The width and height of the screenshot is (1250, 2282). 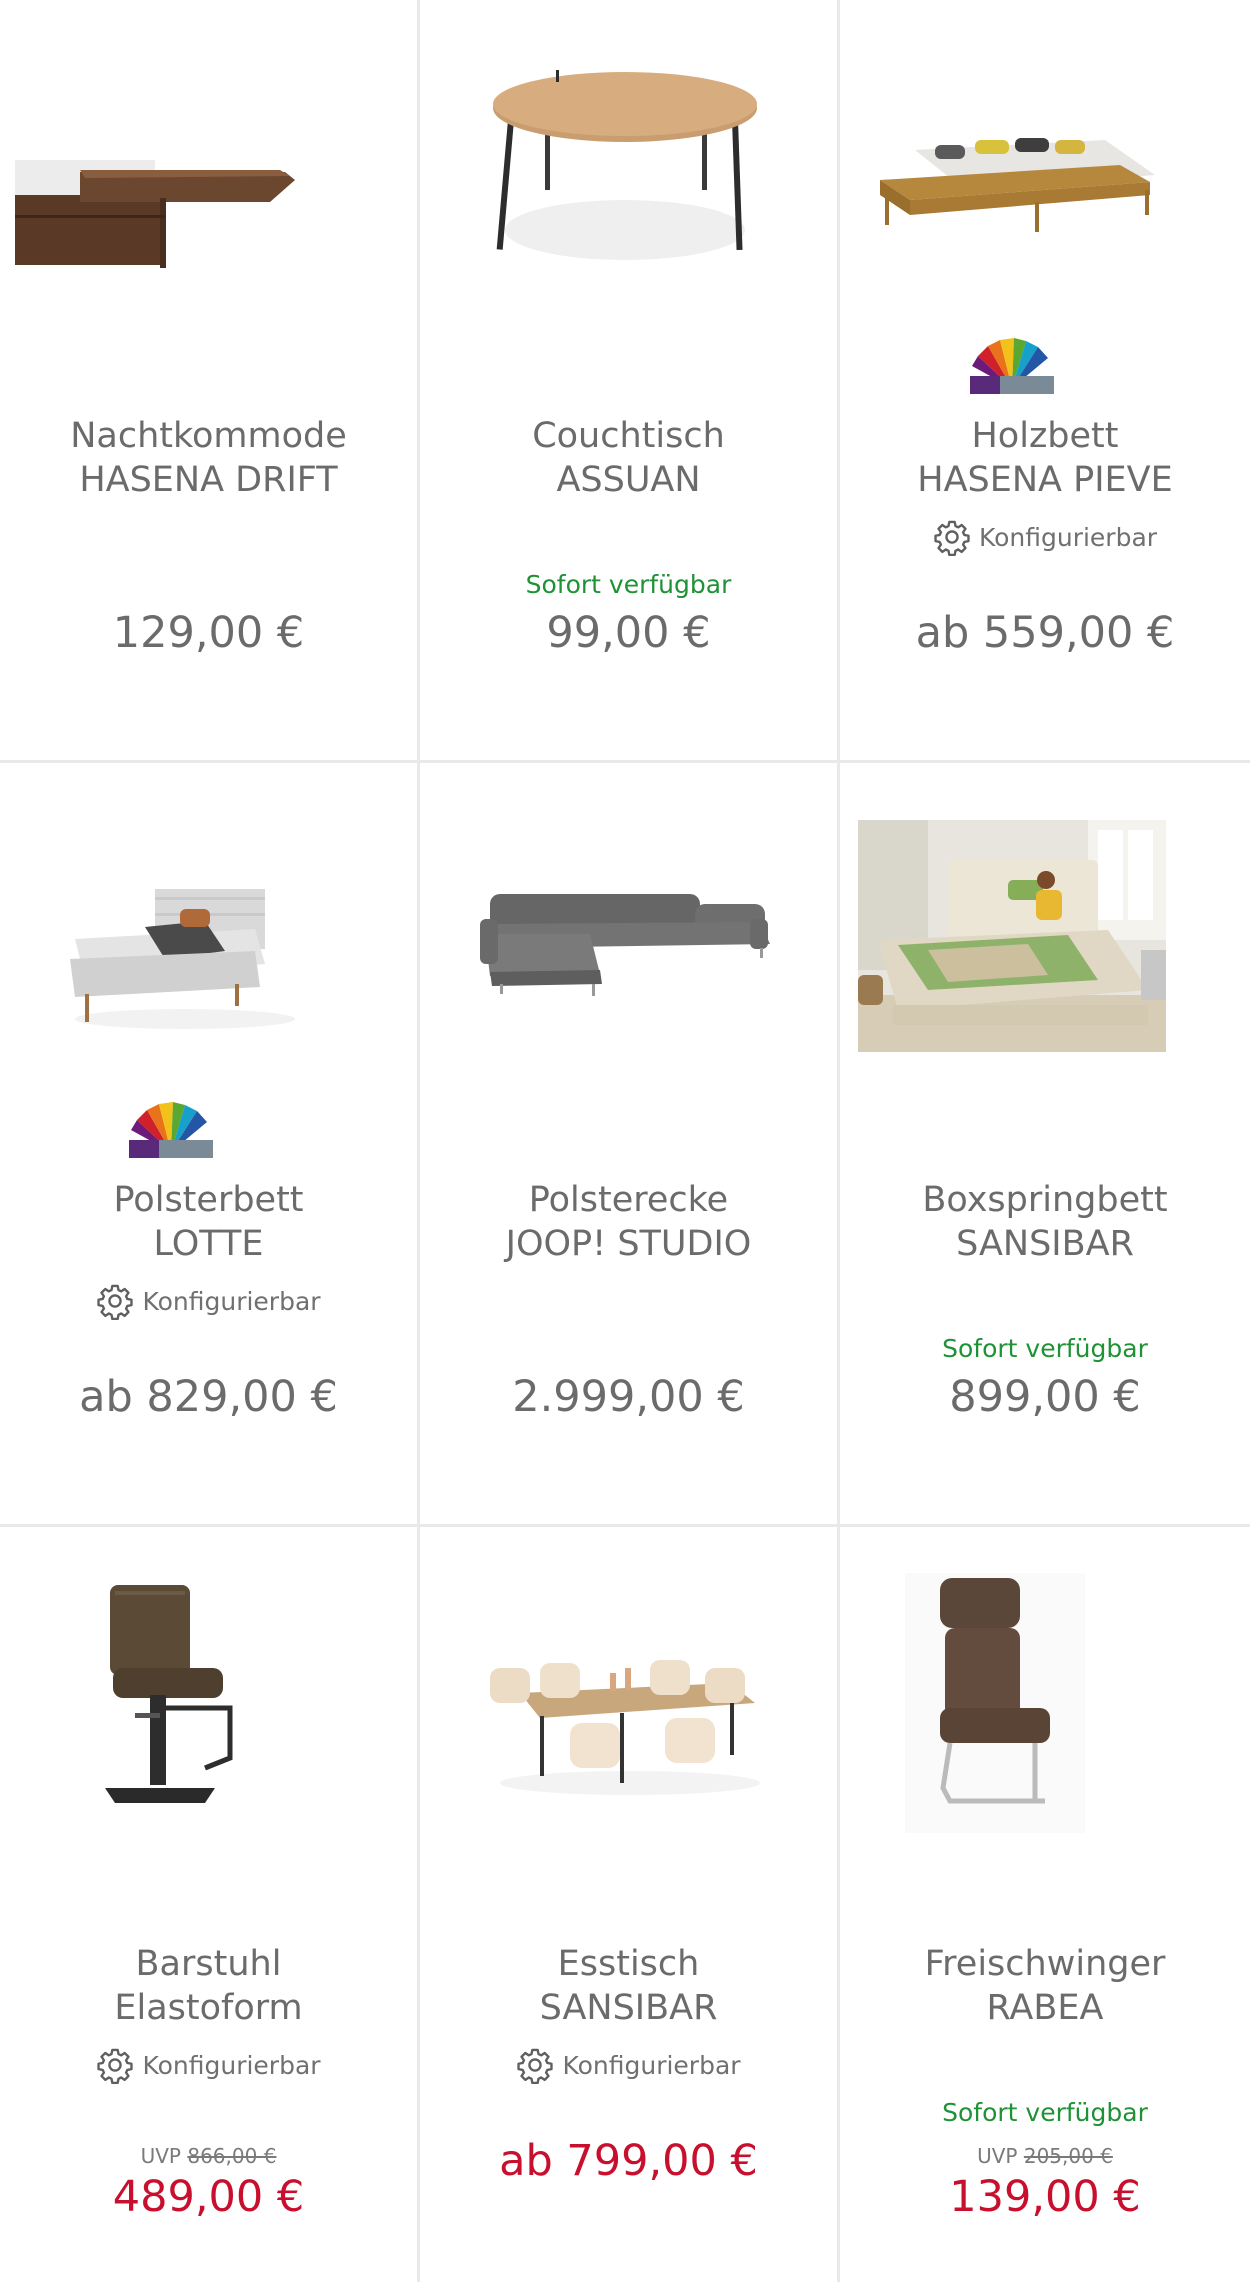 I want to click on upholstered-bed-image, so click(x=175, y=954).